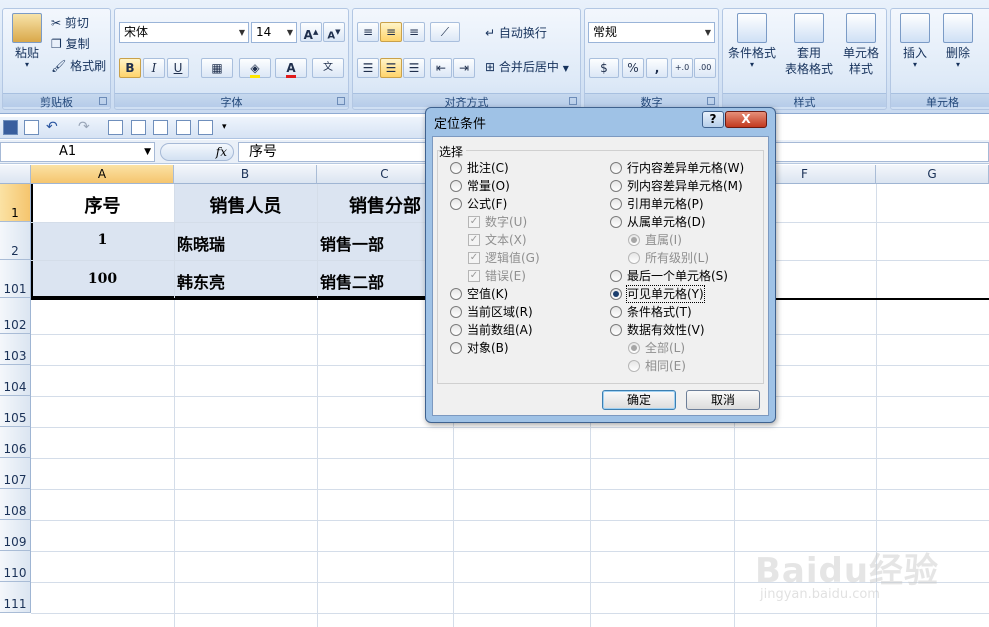 This screenshot has height=627, width=989. I want to click on redo-icon: ↷, so click(85, 127).